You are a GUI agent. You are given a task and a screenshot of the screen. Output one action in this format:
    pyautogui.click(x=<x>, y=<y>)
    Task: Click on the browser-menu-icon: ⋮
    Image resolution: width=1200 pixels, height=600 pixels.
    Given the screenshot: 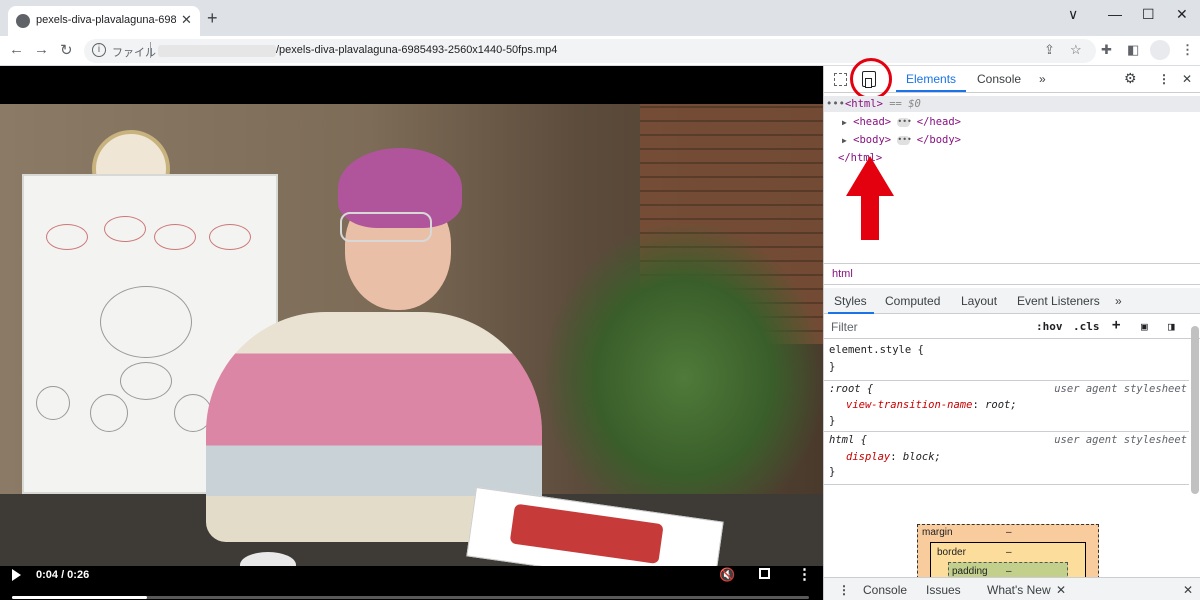 What is the action you would take?
    pyautogui.click(x=1187, y=50)
    